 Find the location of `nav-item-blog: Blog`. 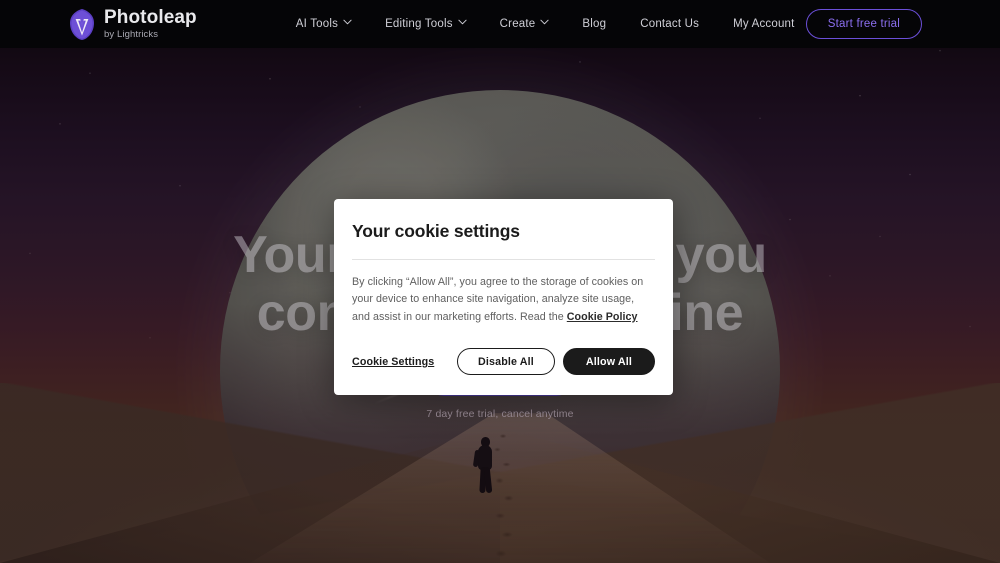

nav-item-blog: Blog is located at coordinates (594, 24).